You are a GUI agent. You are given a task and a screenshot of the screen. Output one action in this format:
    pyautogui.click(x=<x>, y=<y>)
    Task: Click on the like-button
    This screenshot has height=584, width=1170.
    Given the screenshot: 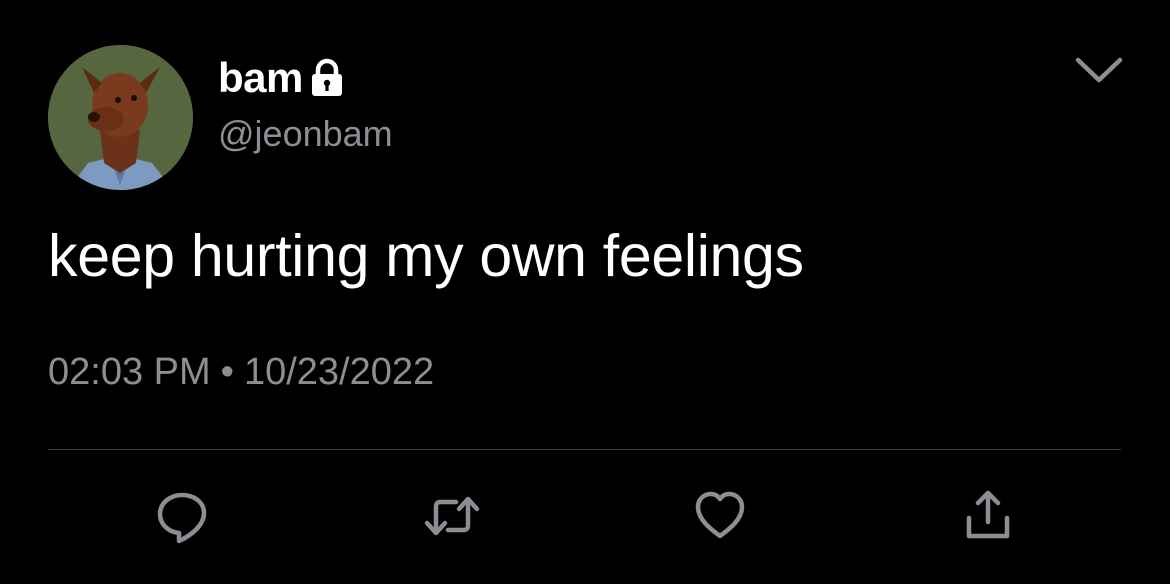 What is the action you would take?
    pyautogui.click(x=720, y=516)
    